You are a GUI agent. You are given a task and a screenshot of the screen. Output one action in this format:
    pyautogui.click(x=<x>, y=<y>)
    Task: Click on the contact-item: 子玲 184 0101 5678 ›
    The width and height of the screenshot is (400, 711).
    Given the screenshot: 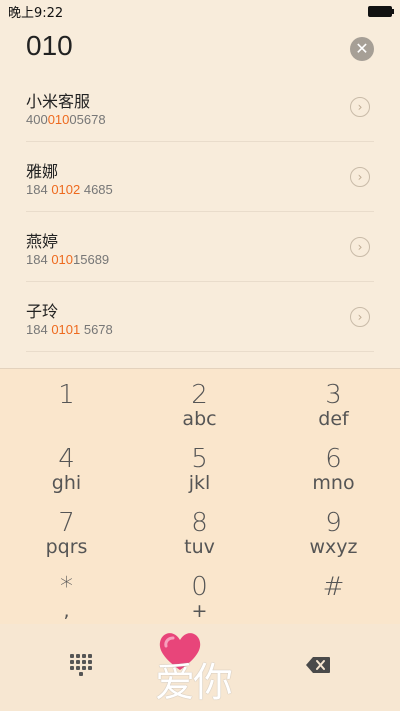 What is the action you would take?
    pyautogui.click(x=200, y=317)
    